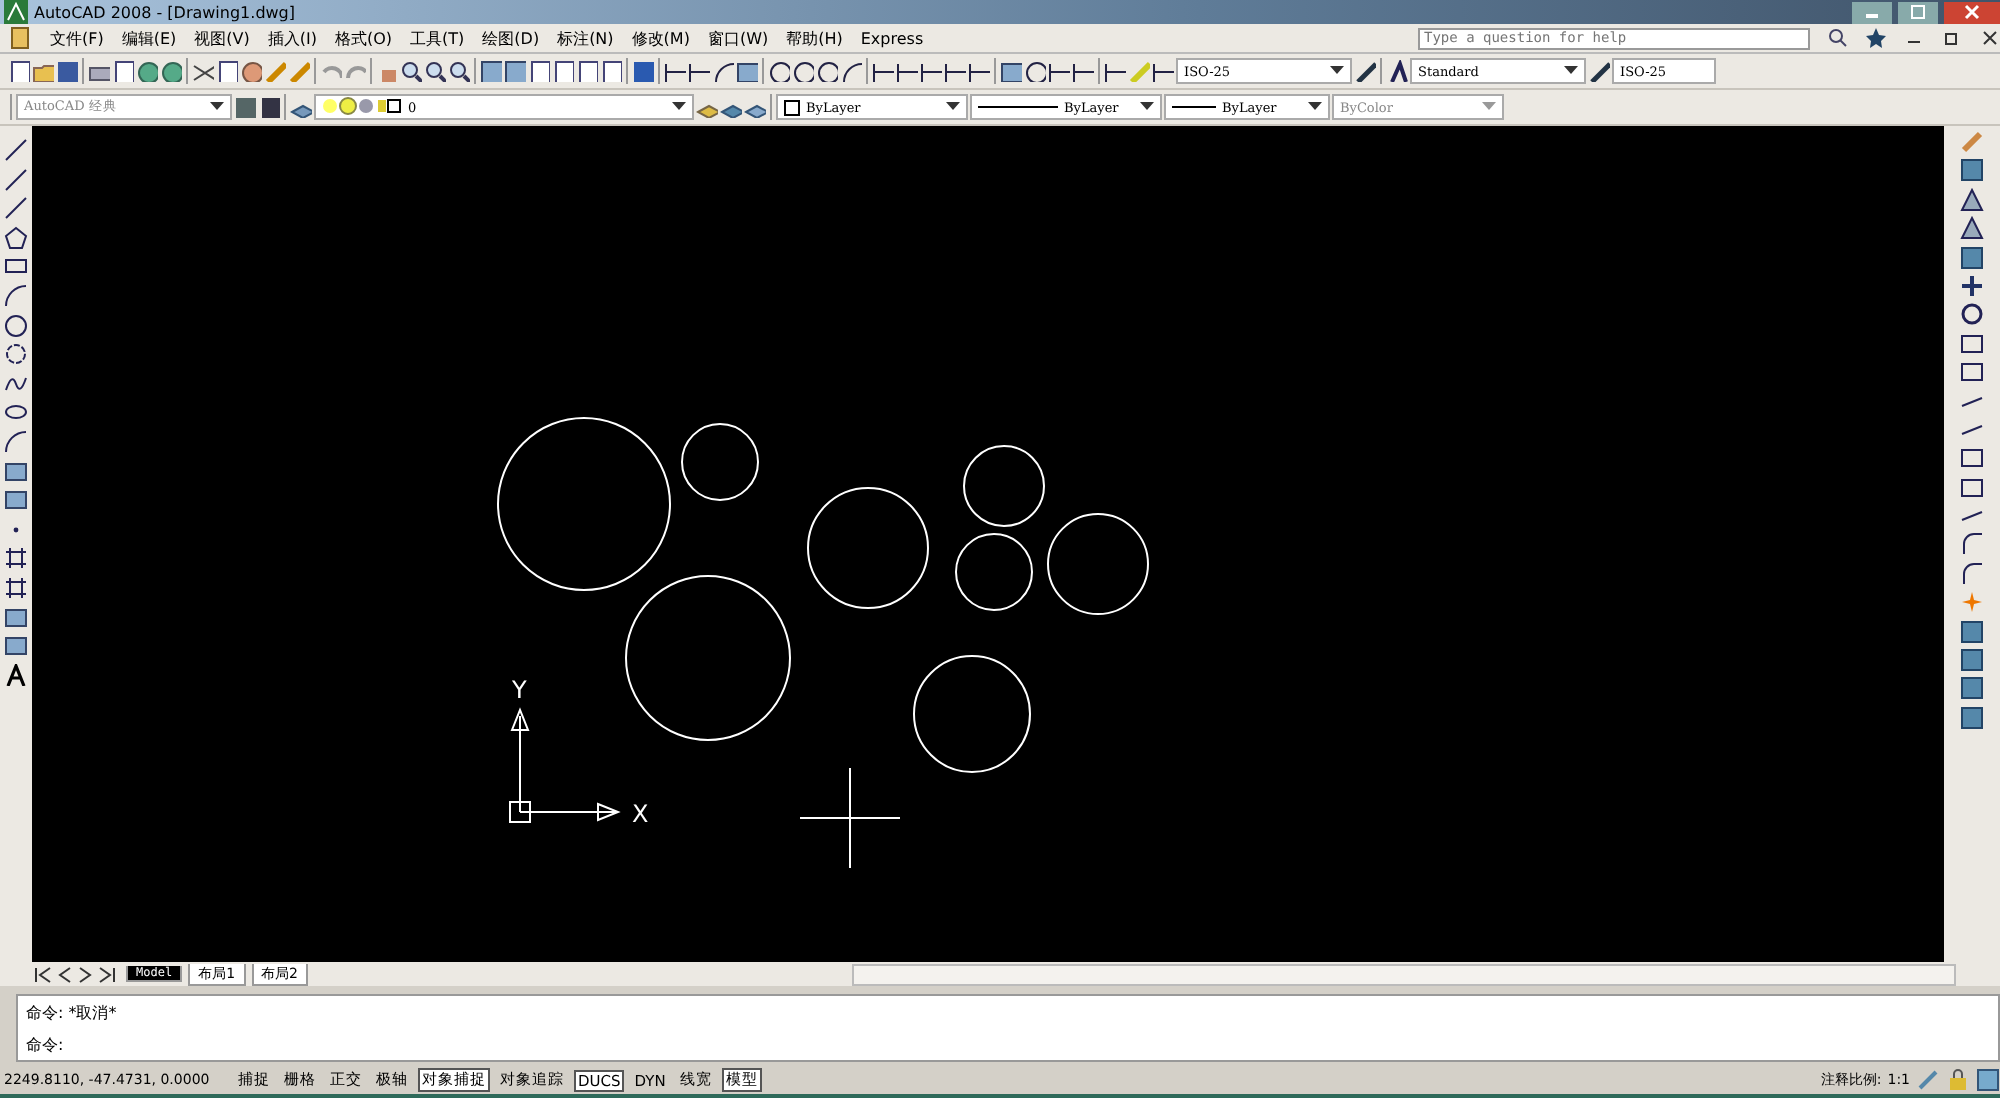 The height and width of the screenshot is (1098, 2000). What do you see at coordinates (1872, 12) in the screenshot?
I see `minimize-button` at bounding box center [1872, 12].